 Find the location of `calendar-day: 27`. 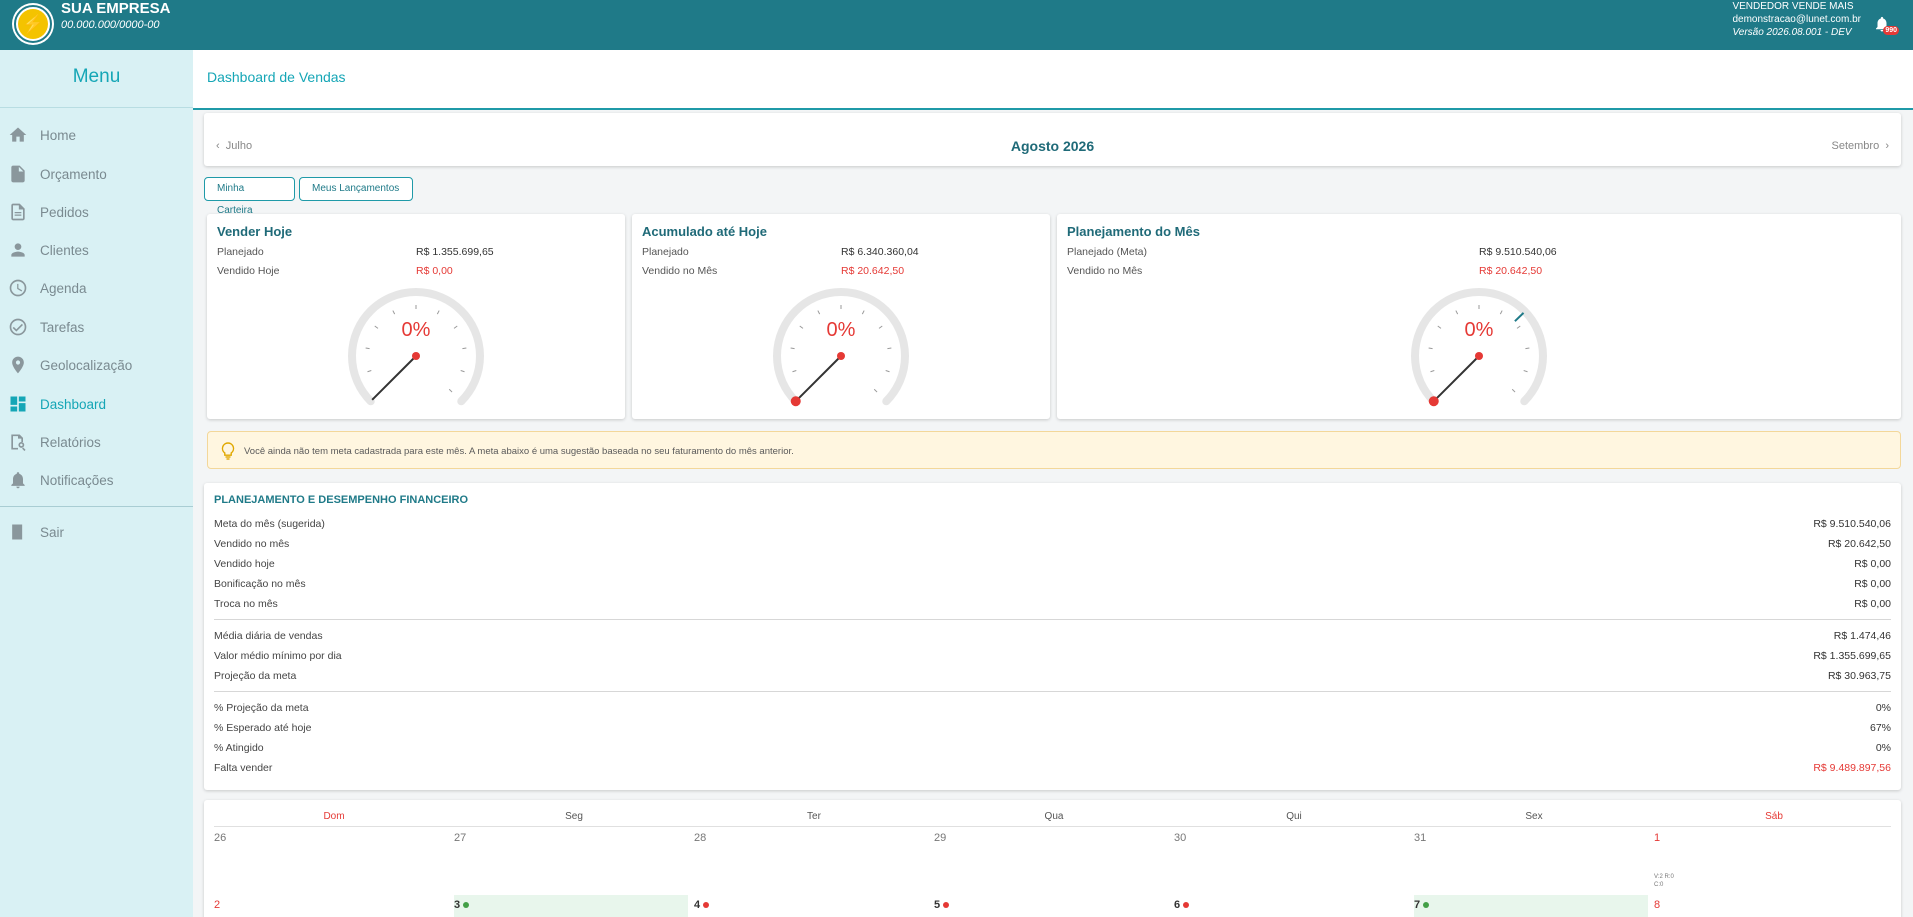

calendar-day: 27 is located at coordinates (460, 838).